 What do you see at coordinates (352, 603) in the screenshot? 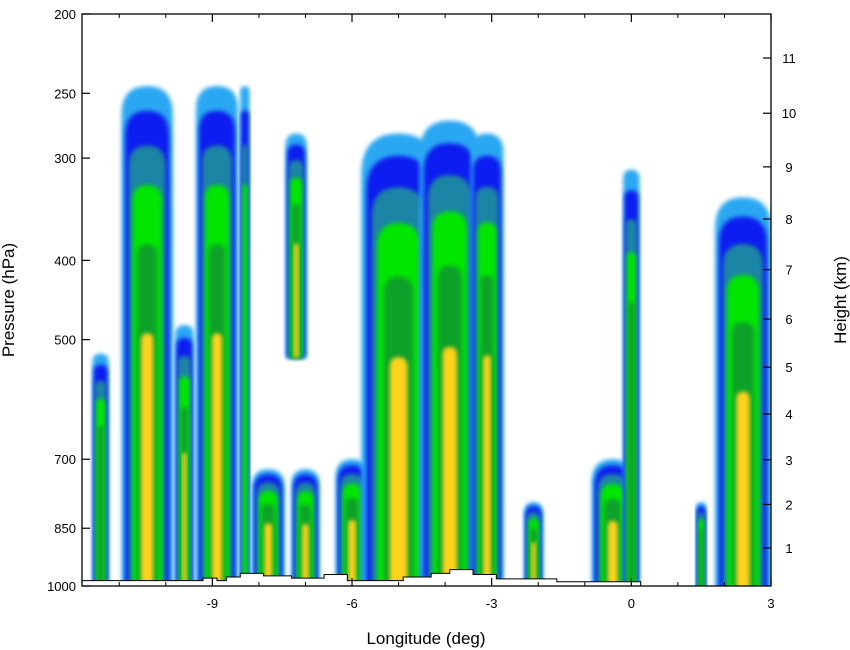
I see `x-tick-label: -6` at bounding box center [352, 603].